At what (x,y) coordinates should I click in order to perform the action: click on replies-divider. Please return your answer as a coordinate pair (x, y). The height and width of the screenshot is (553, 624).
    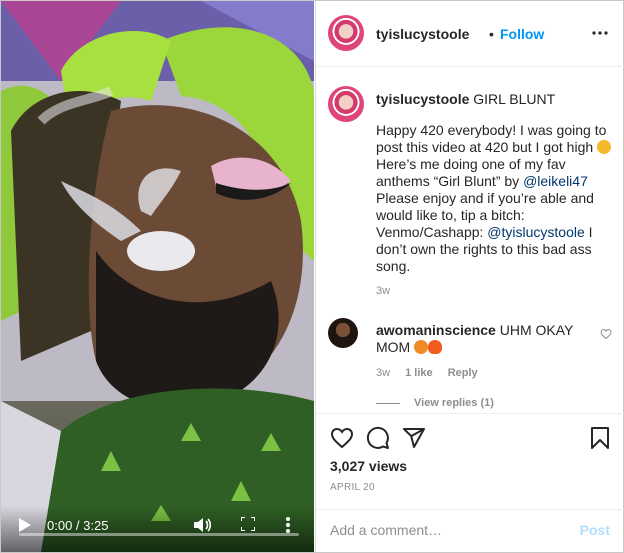
    Looking at the image, I should click on (388, 403).